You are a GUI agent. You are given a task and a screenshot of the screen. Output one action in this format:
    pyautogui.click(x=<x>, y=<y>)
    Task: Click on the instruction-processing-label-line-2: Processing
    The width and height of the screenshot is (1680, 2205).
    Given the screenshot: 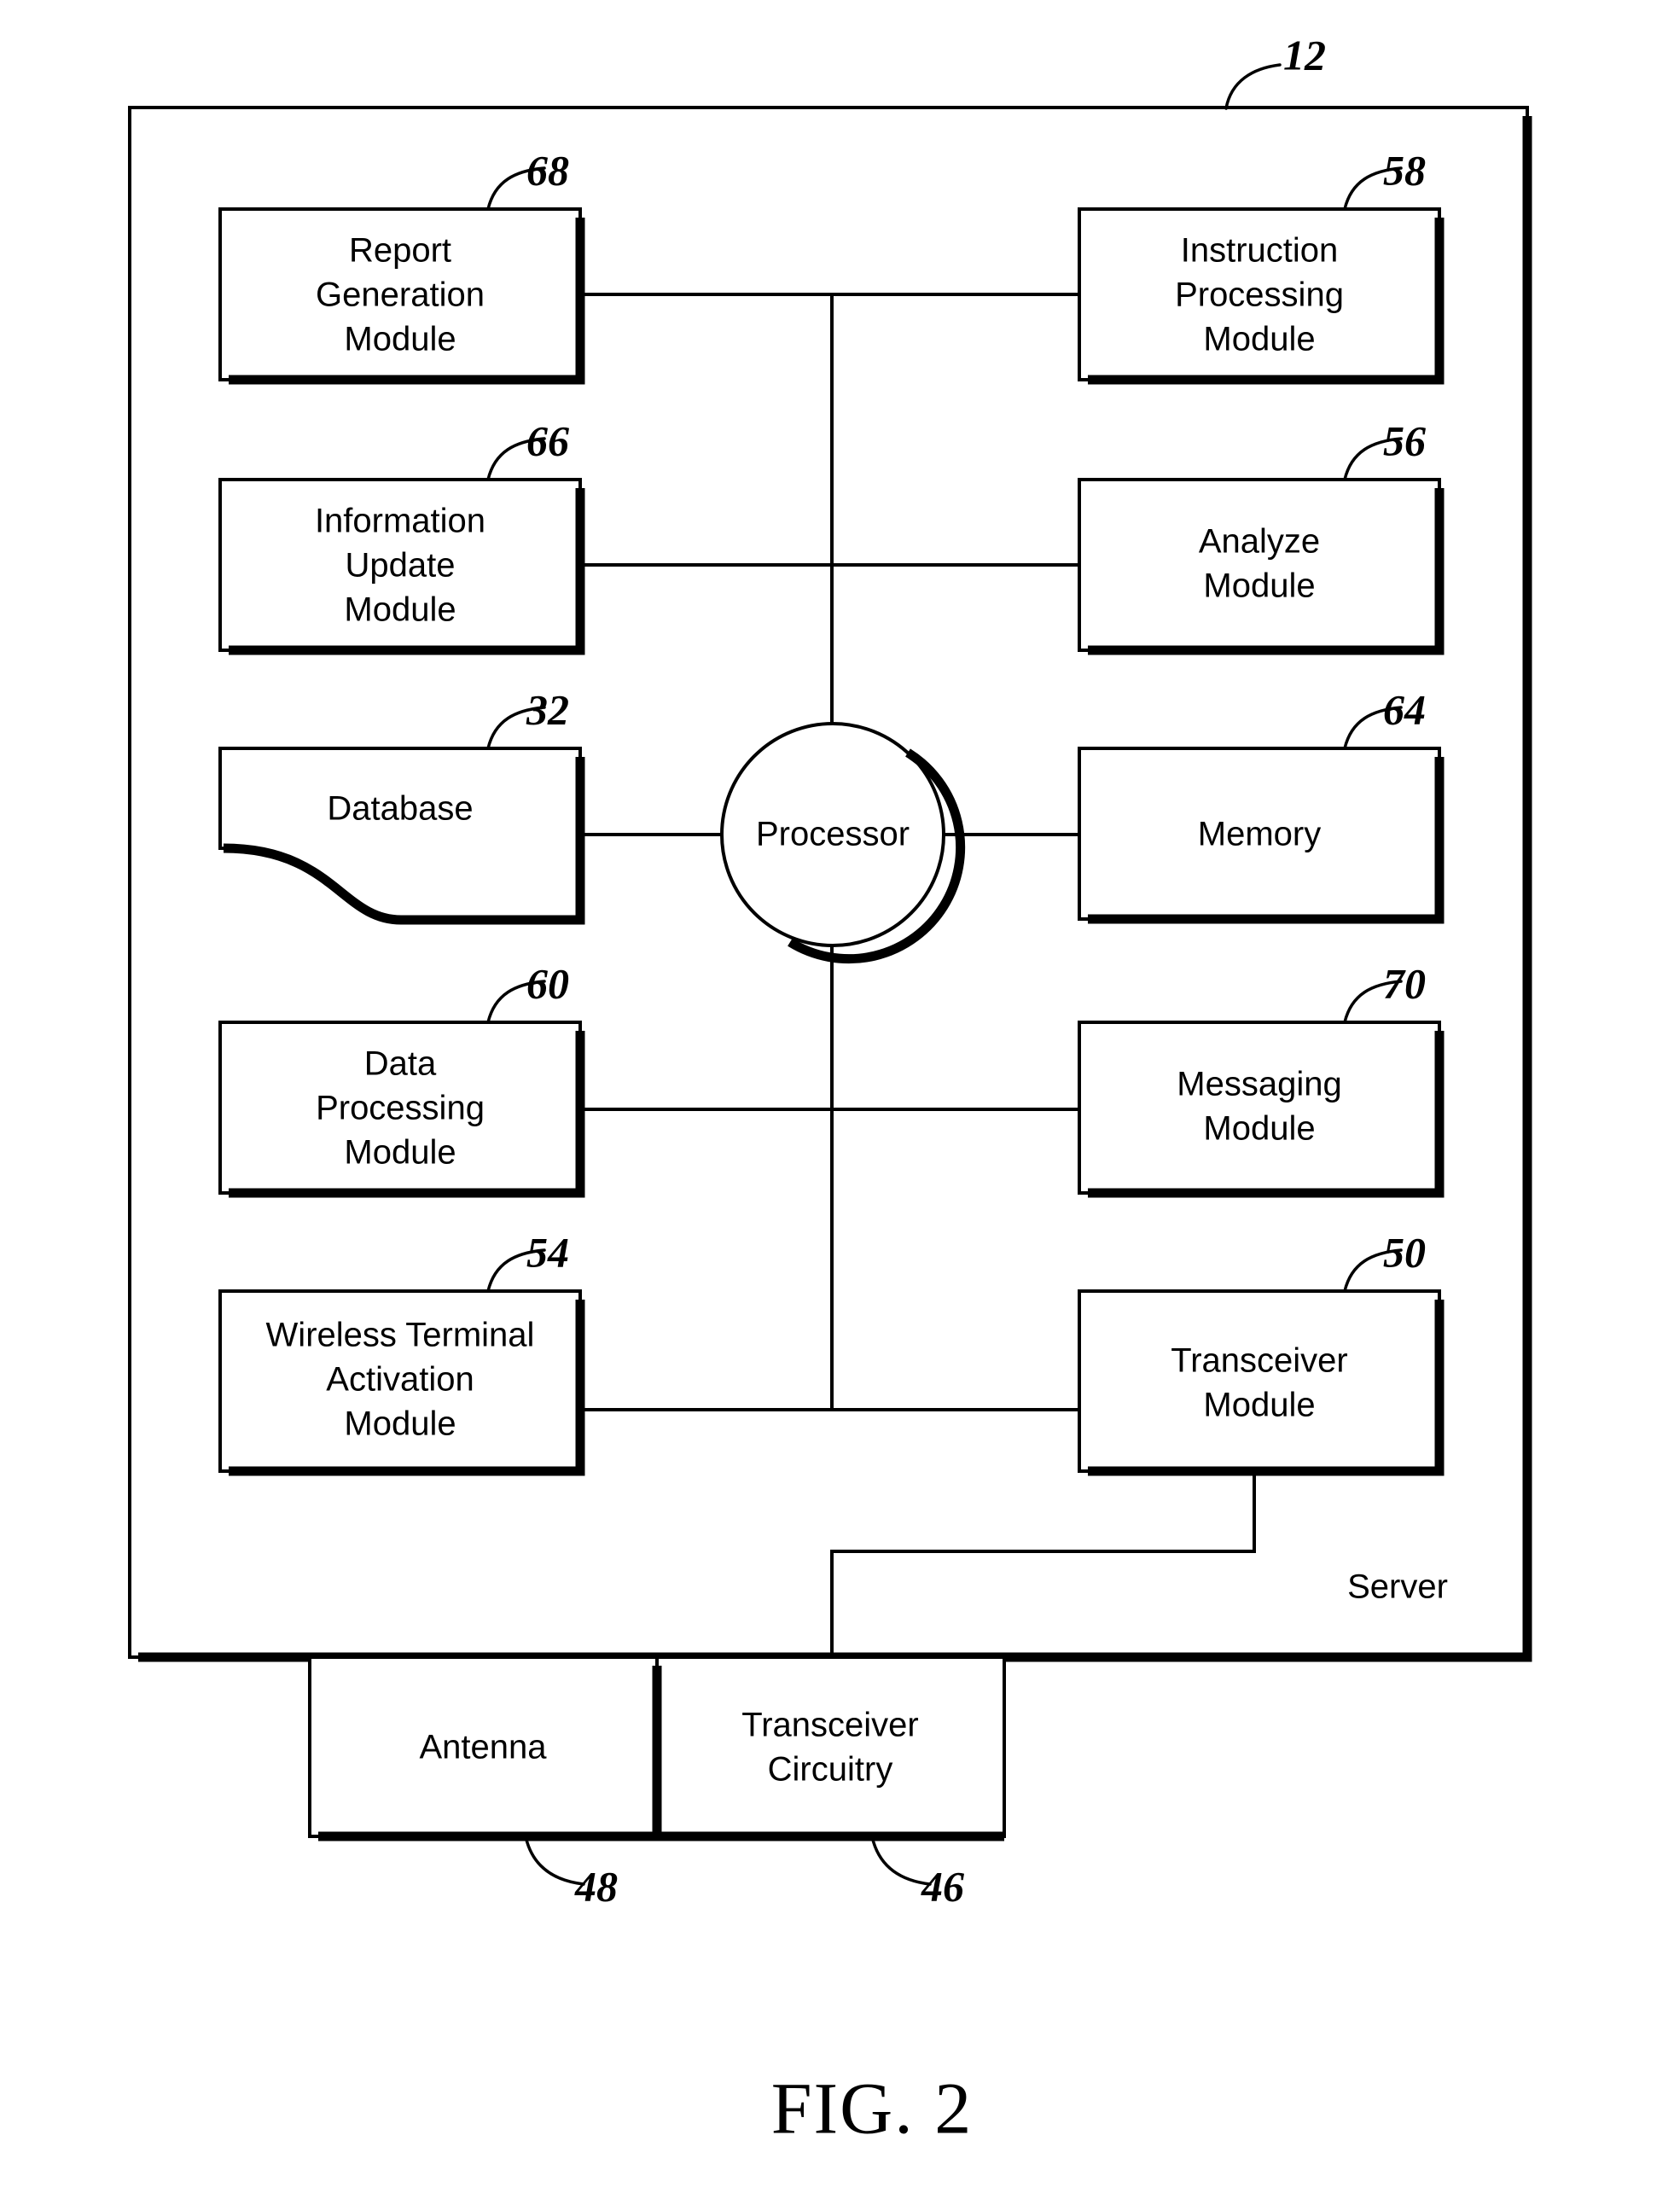 What is the action you would take?
    pyautogui.click(x=1260, y=295)
    